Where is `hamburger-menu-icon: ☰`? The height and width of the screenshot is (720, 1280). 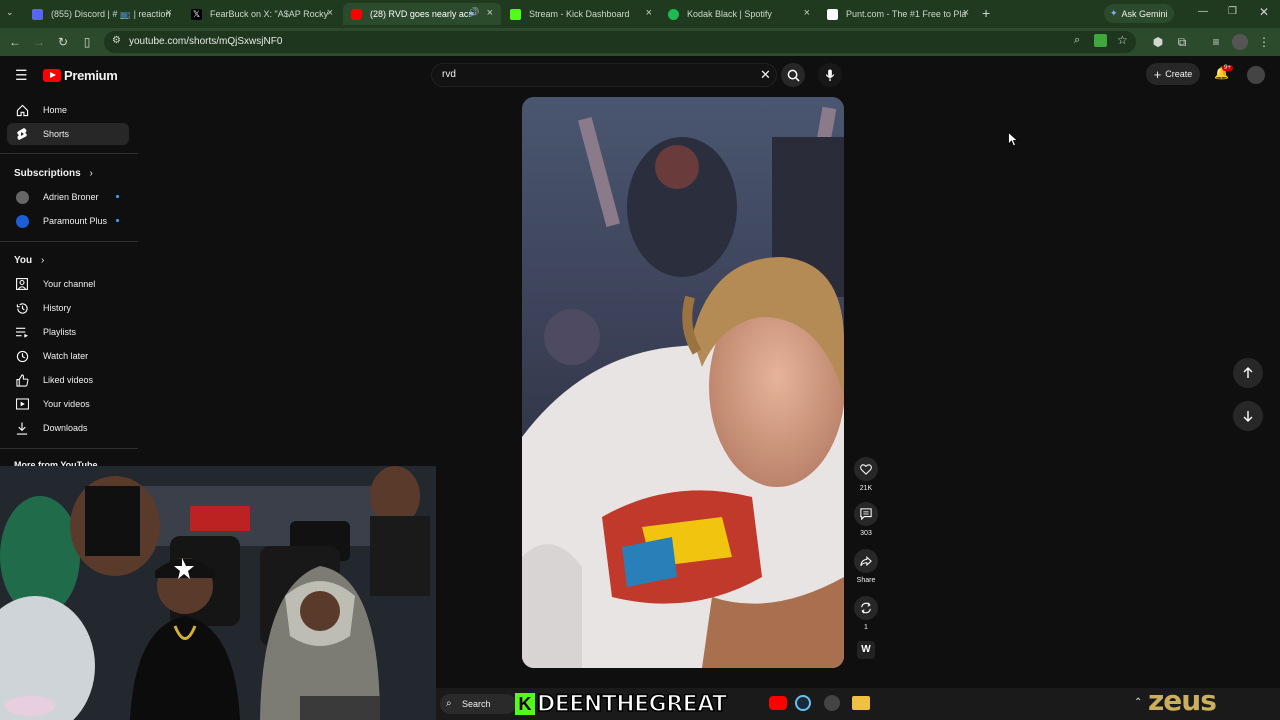 hamburger-menu-icon: ☰ is located at coordinates (21, 75).